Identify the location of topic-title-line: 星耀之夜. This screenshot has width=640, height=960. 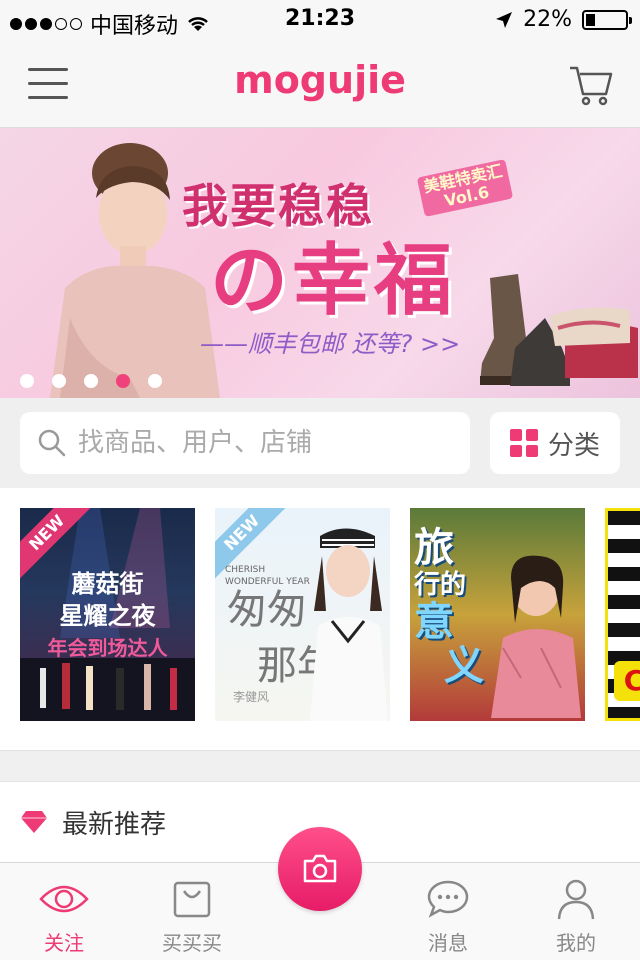
(107, 616).